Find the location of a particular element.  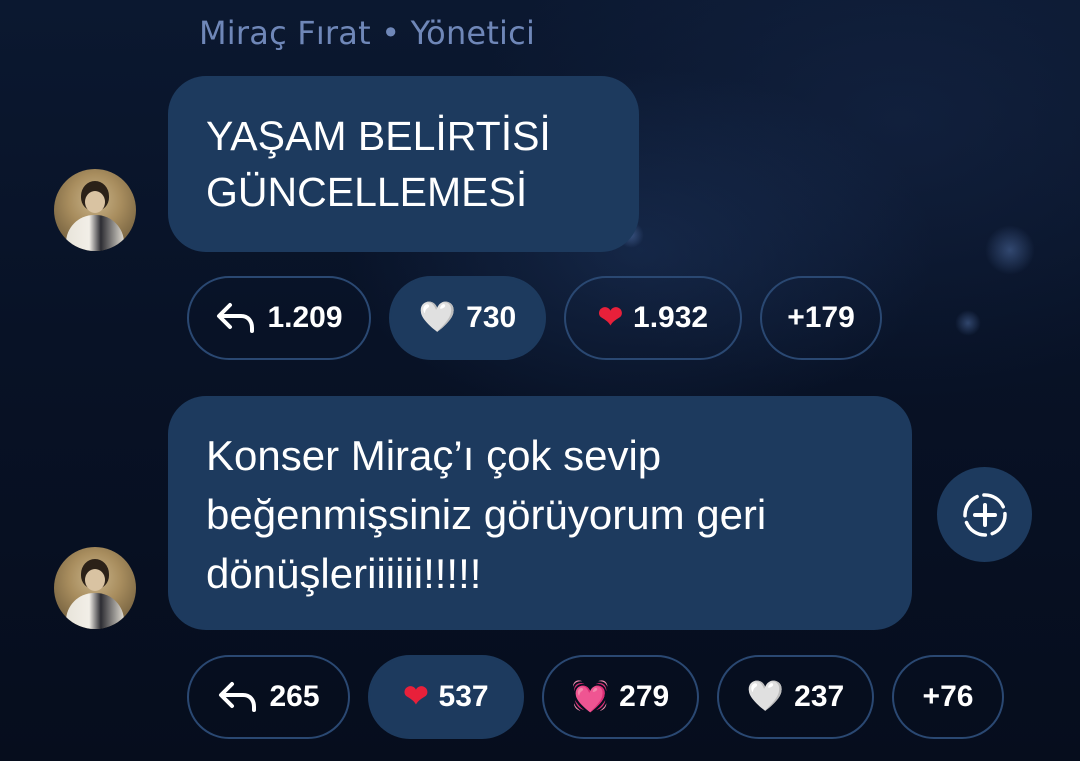

add-reaction-button is located at coordinates (984, 514).